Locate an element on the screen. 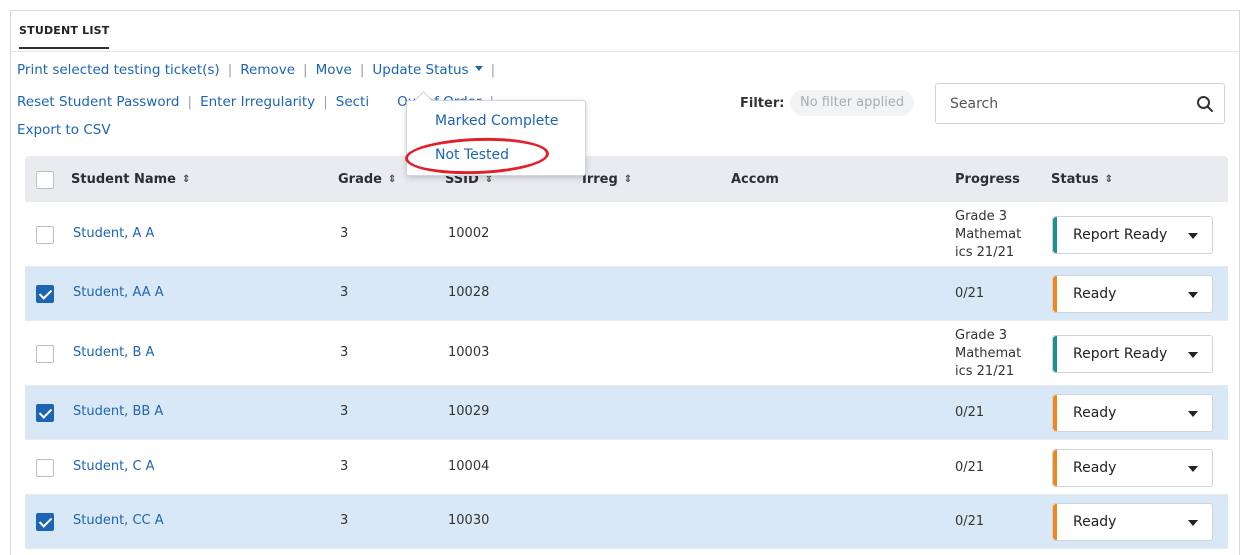  table-row: Student, BB A 3 10029 0/21 Ready is located at coordinates (626, 413).